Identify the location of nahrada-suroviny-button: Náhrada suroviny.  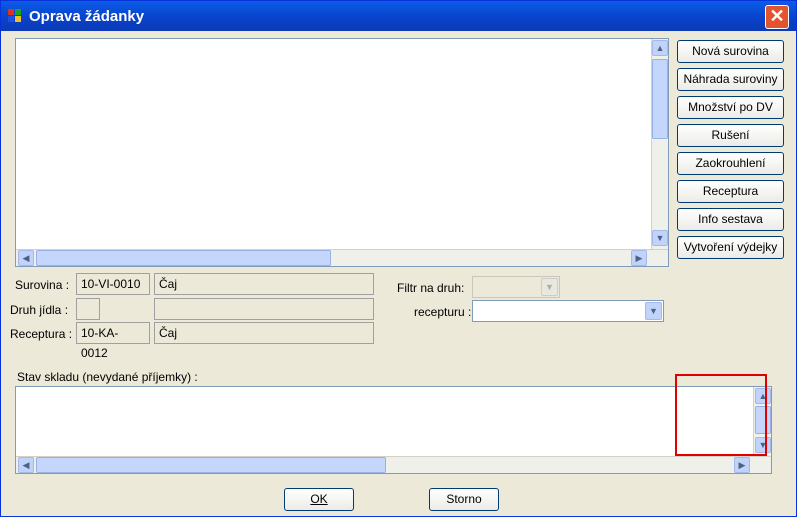
(730, 79).